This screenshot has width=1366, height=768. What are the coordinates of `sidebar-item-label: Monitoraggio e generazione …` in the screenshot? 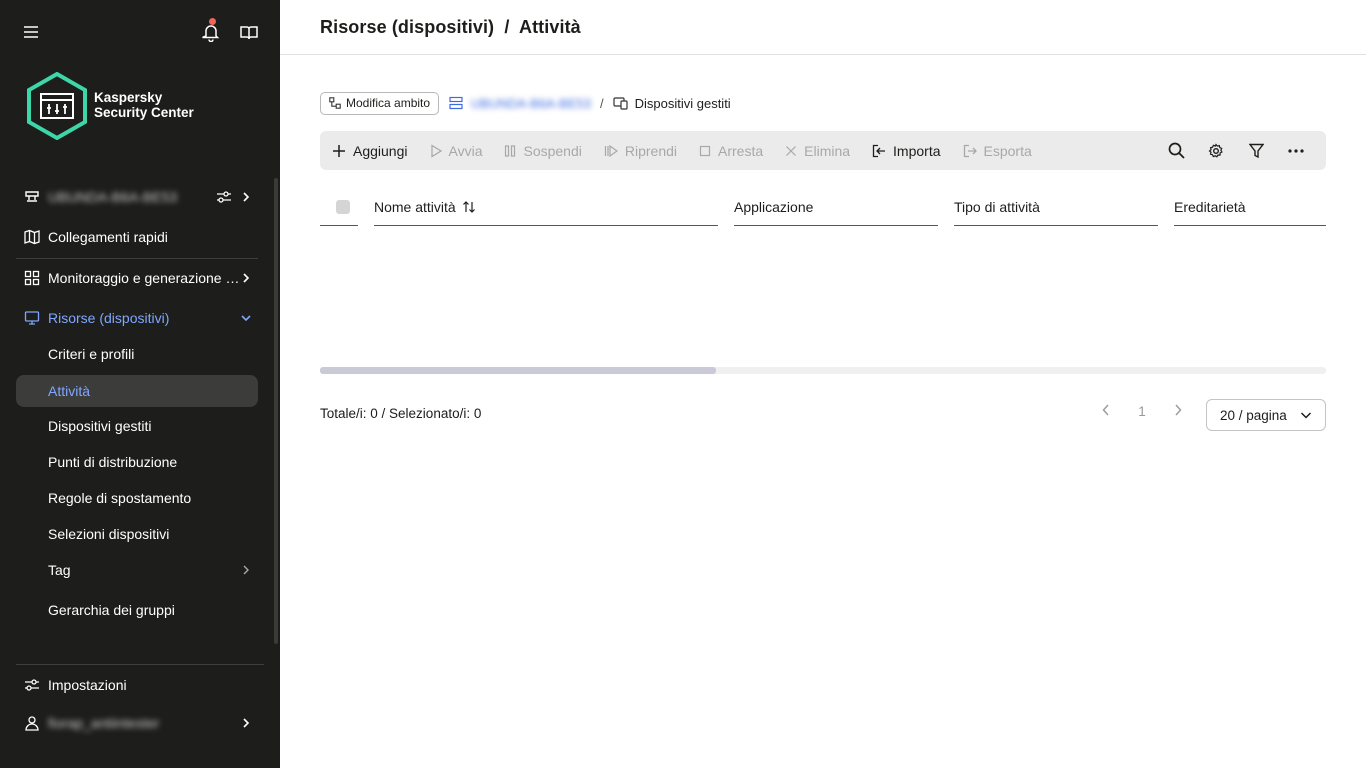 It's located at (144, 278).